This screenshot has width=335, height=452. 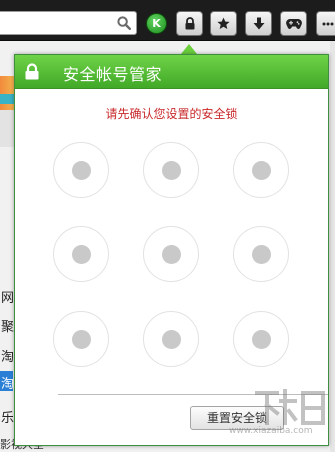 What do you see at coordinates (189, 49) in the screenshot?
I see `popup-pointer` at bounding box center [189, 49].